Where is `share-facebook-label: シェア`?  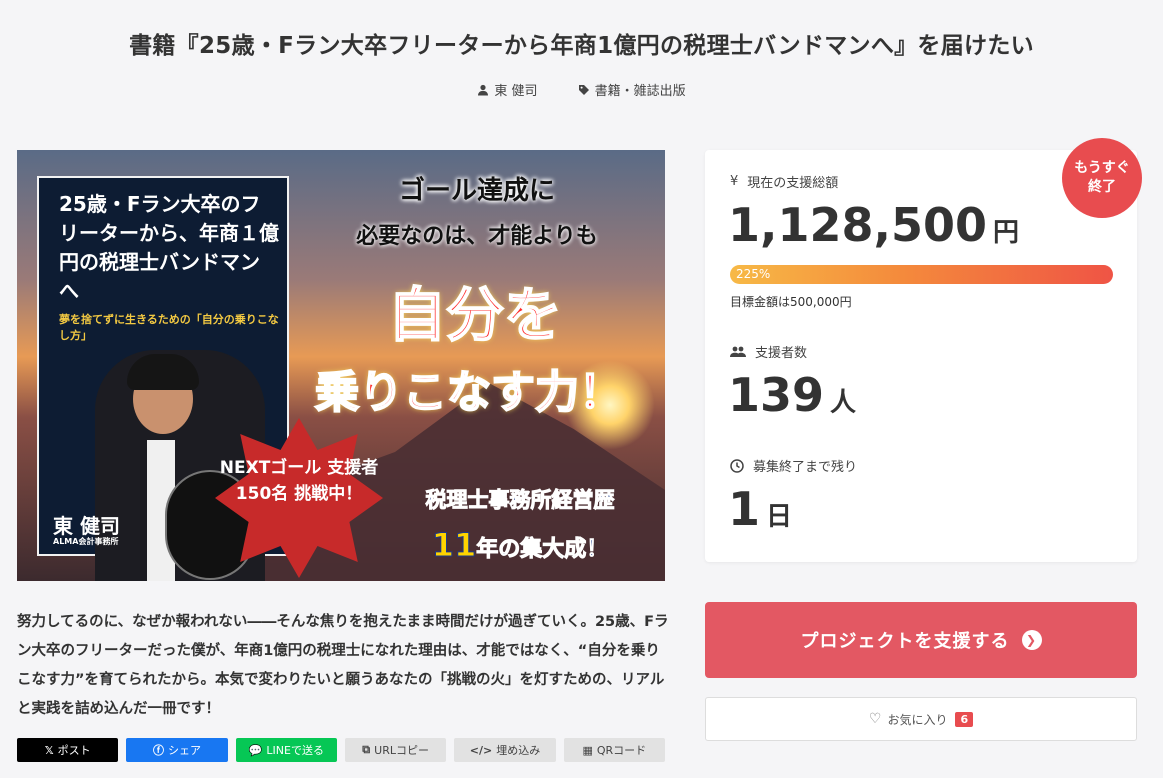 share-facebook-label: シェア is located at coordinates (184, 750).